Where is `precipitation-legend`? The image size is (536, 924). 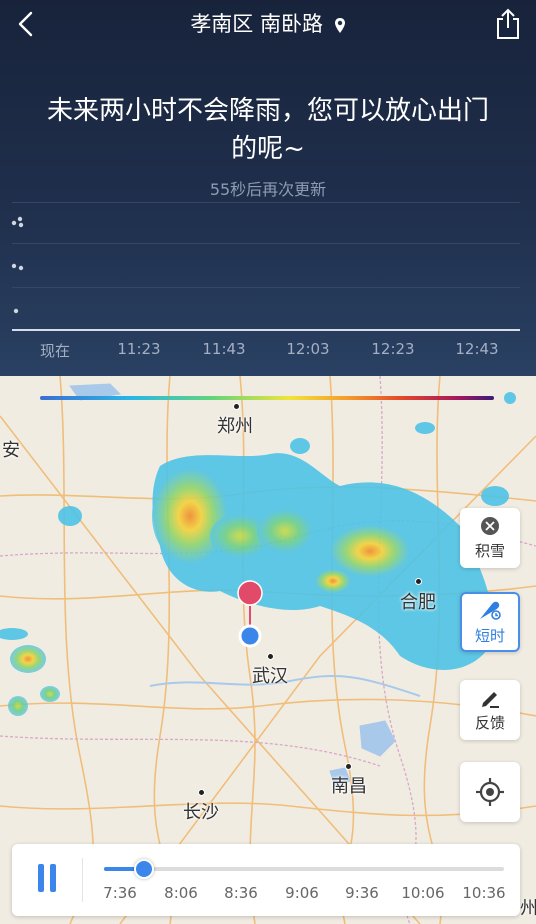
precipitation-legend is located at coordinates (267, 398).